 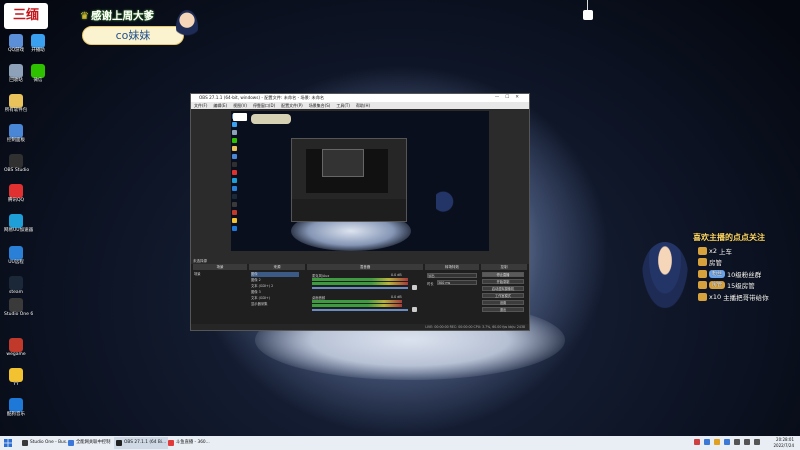 What do you see at coordinates (16, 407) in the screenshot?
I see `desktop-icon: 酷狗音乐` at bounding box center [16, 407].